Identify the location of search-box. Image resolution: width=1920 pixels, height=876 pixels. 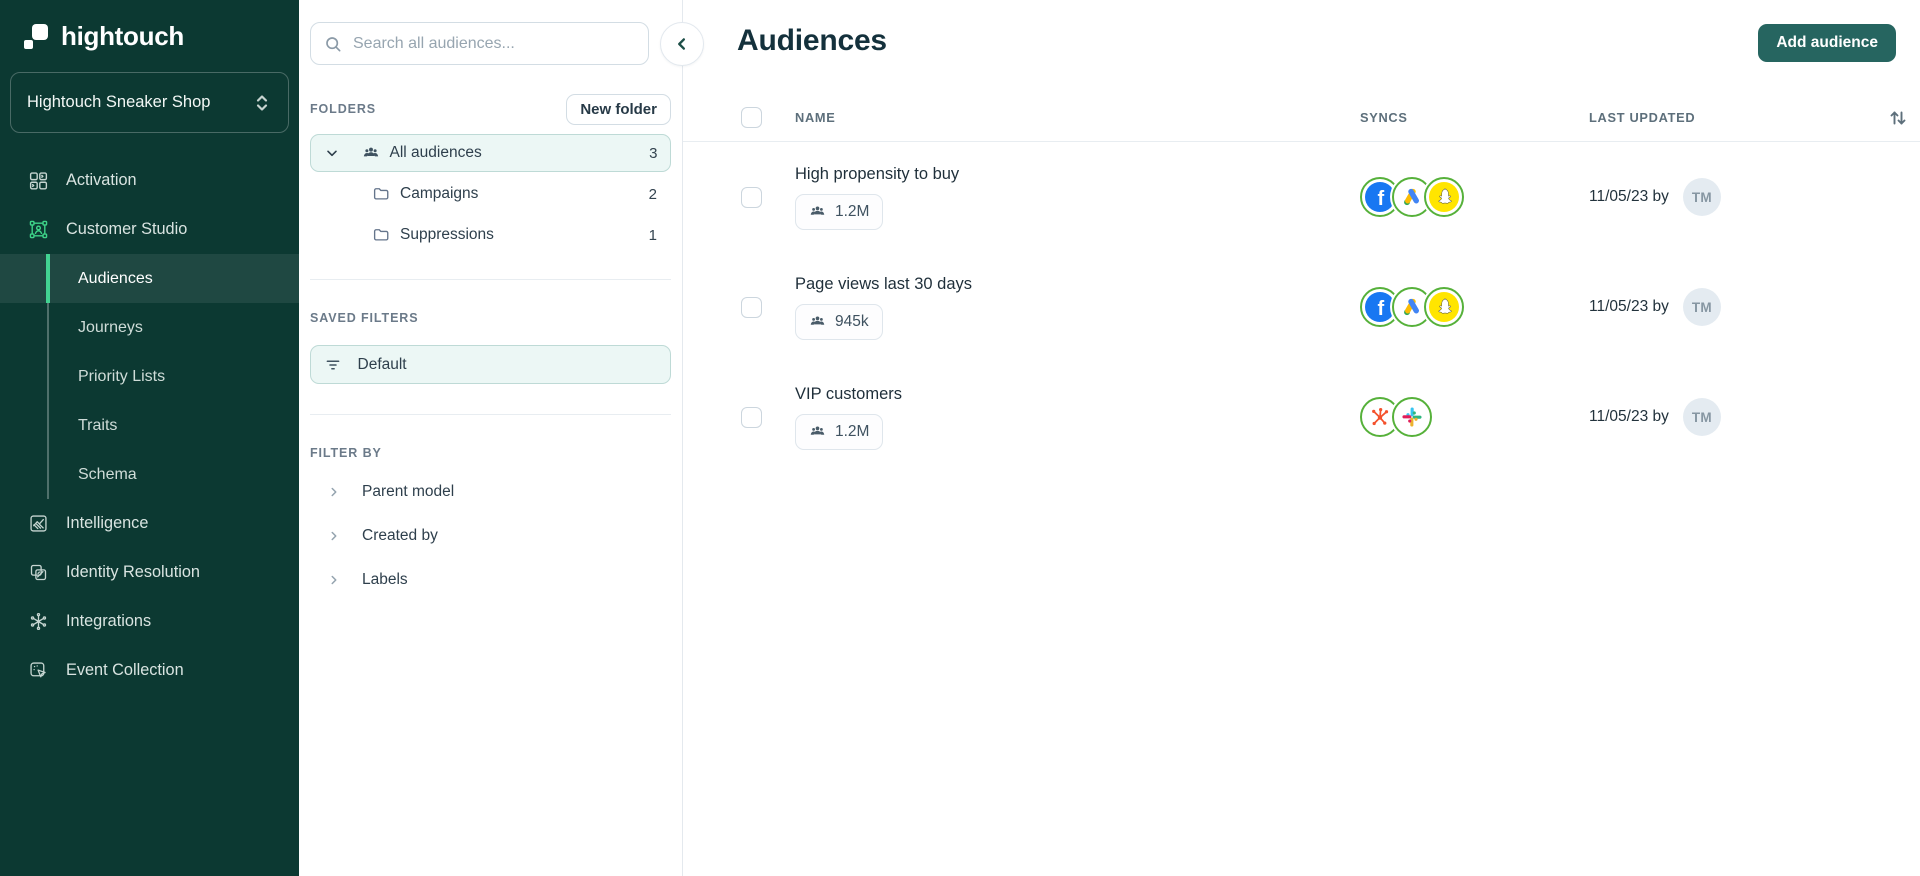
(479, 43).